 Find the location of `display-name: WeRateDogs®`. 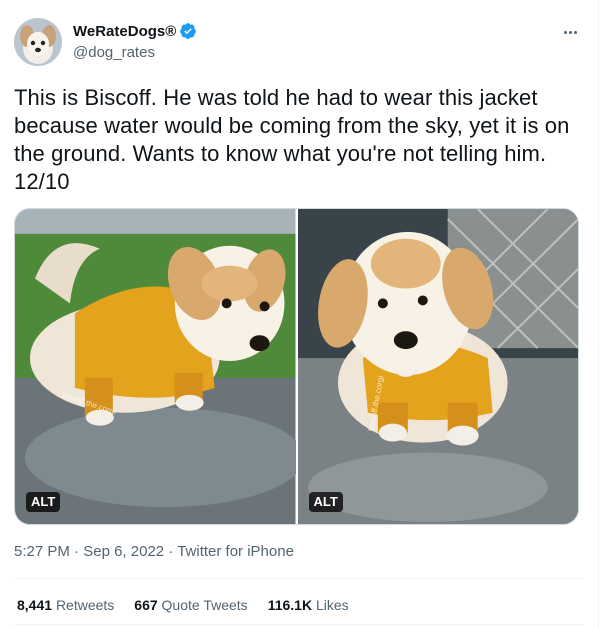

display-name: WeRateDogs® is located at coordinates (124, 31).